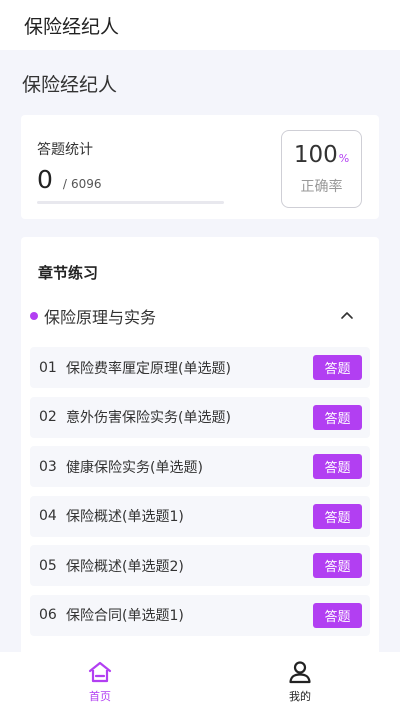 This screenshot has width=400, height=711. What do you see at coordinates (200, 25) in the screenshot?
I see `app-topbar: 保险经纪人` at bounding box center [200, 25].